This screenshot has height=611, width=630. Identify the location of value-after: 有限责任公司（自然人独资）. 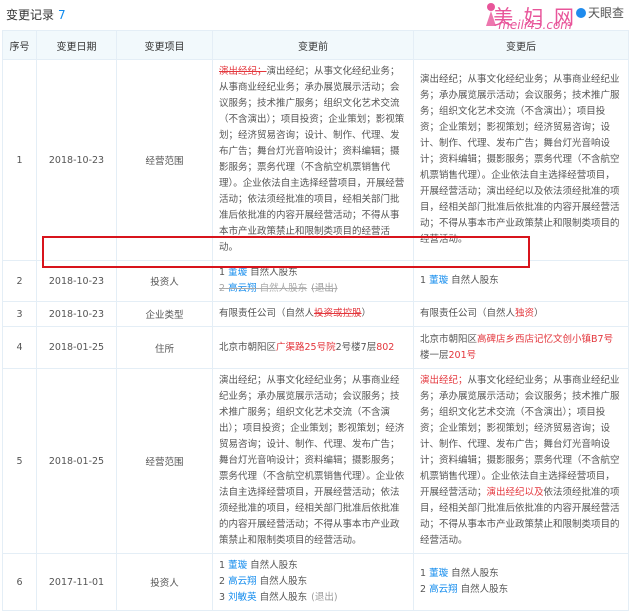
(521, 314).